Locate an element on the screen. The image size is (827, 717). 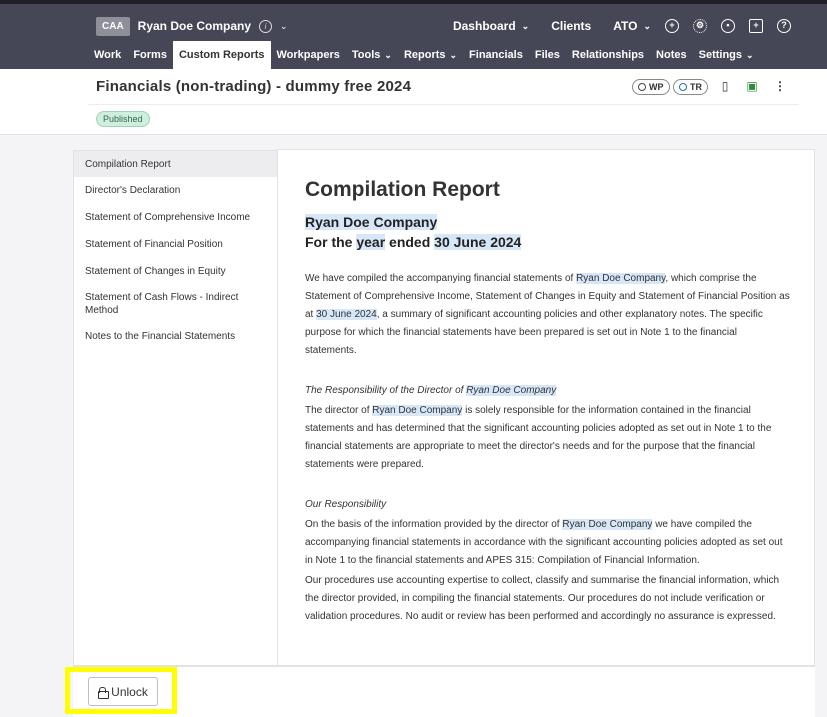
nav-dashboard: Dashboard ⌄ is located at coordinates (491, 26).